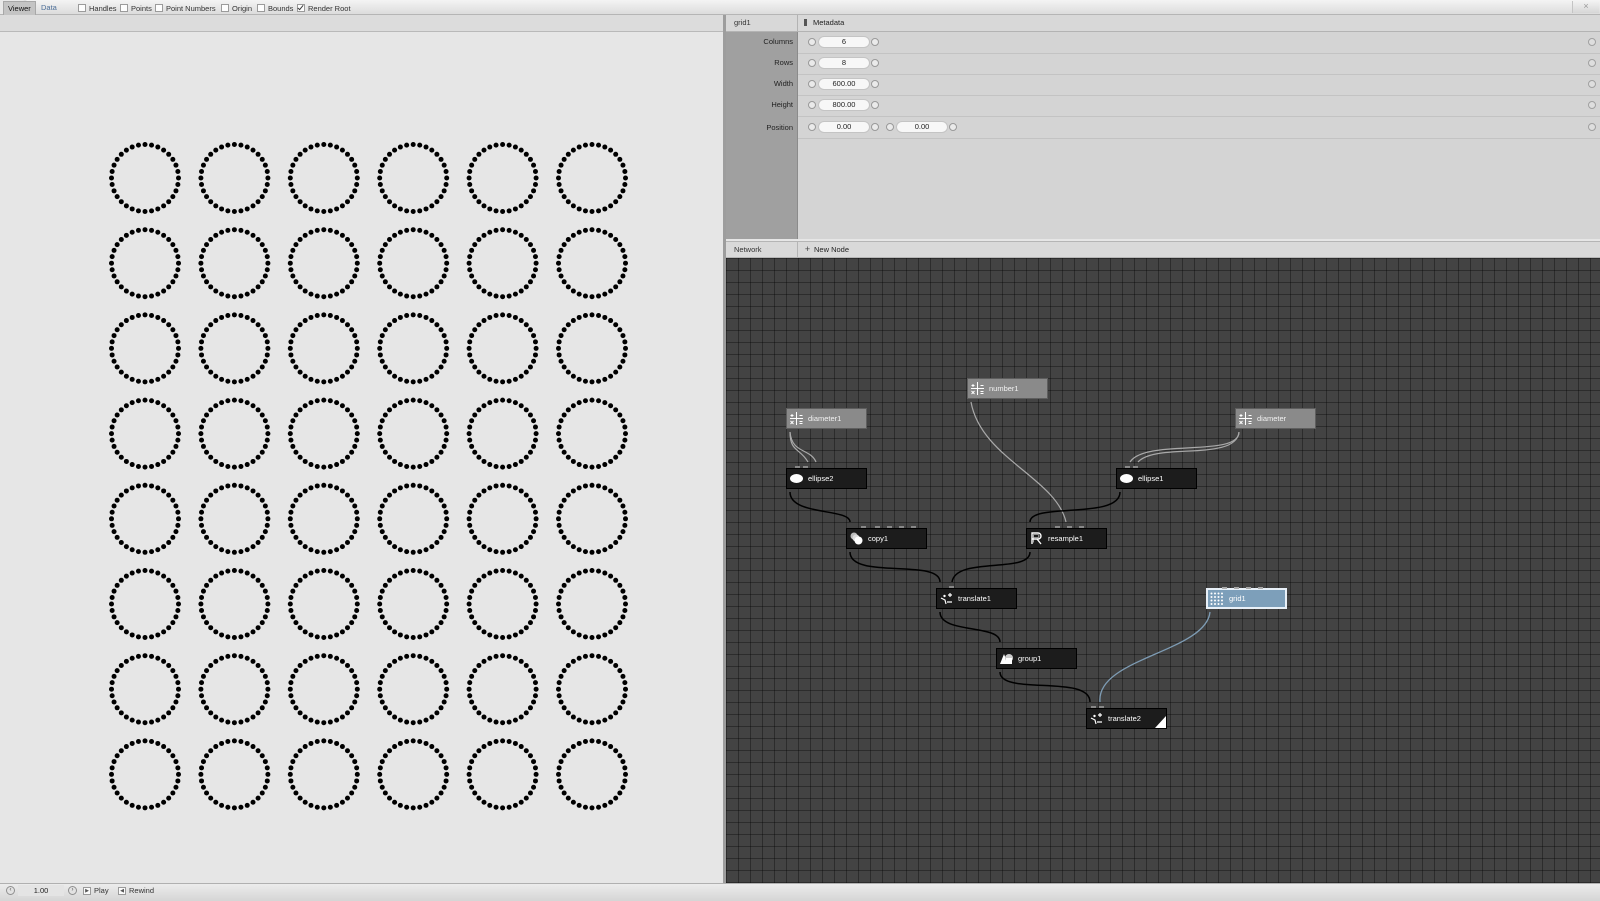 The width and height of the screenshot is (1600, 901). I want to click on param-label-width: Width, so click(783, 83).